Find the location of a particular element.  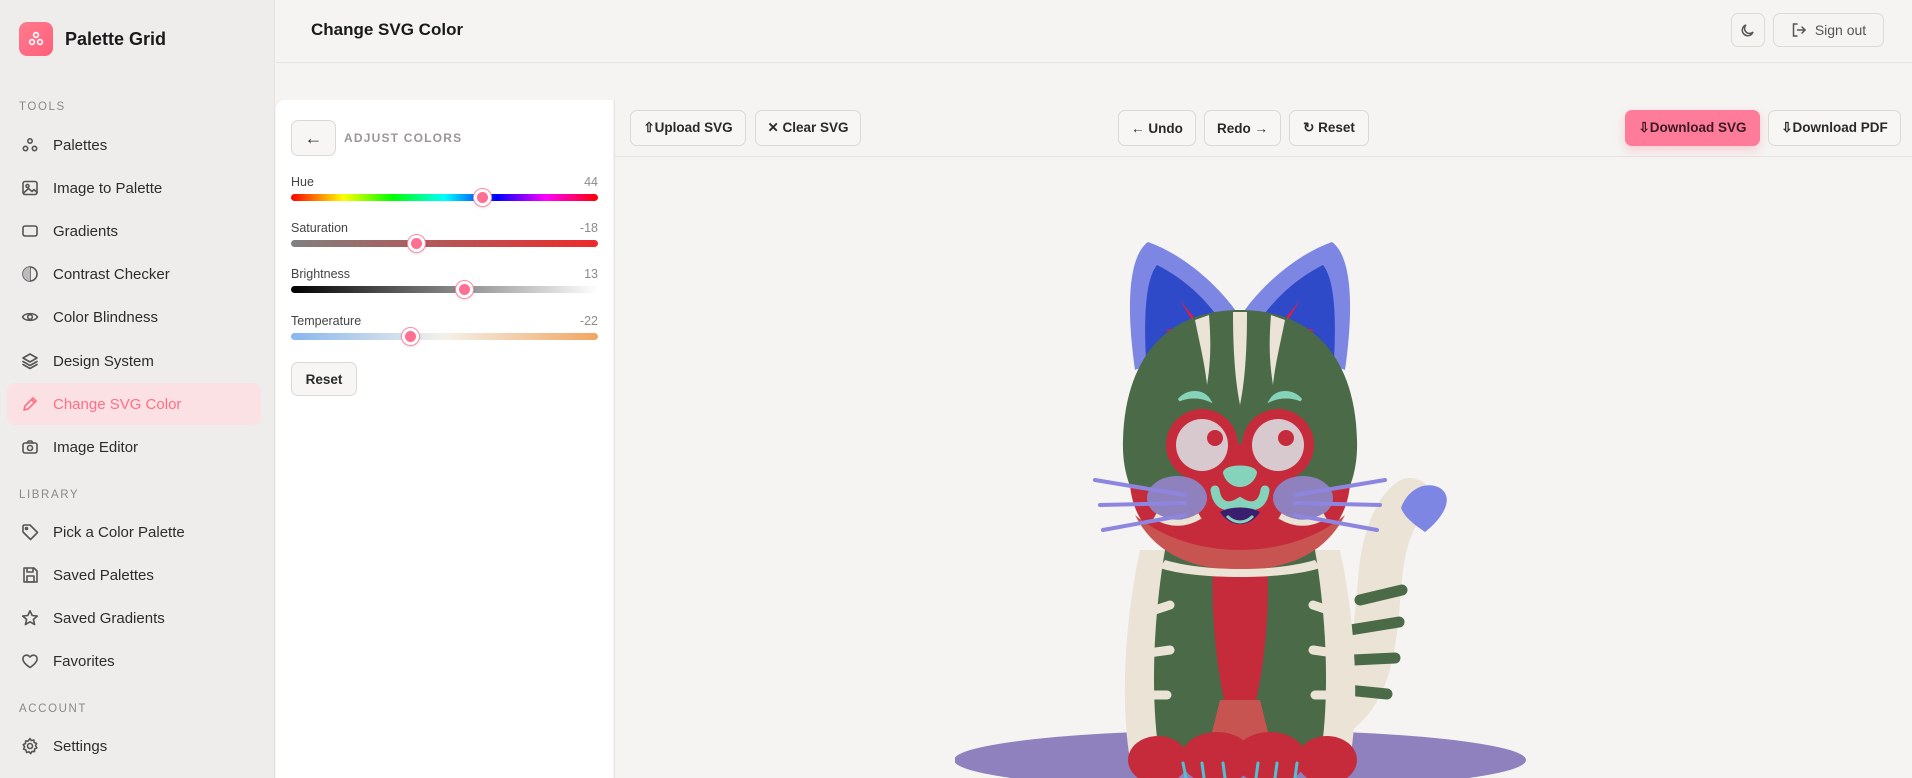

sidebar-item-saved-gradients: Saved Gradients is located at coordinates (134, 618).